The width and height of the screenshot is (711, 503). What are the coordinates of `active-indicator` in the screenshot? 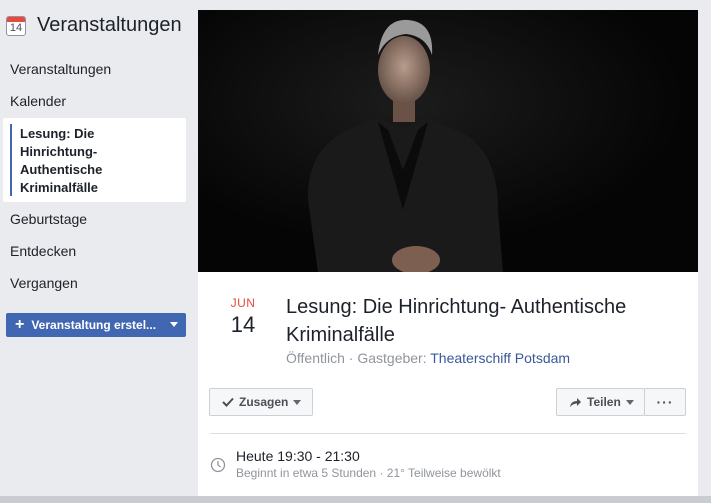 It's located at (11, 160).